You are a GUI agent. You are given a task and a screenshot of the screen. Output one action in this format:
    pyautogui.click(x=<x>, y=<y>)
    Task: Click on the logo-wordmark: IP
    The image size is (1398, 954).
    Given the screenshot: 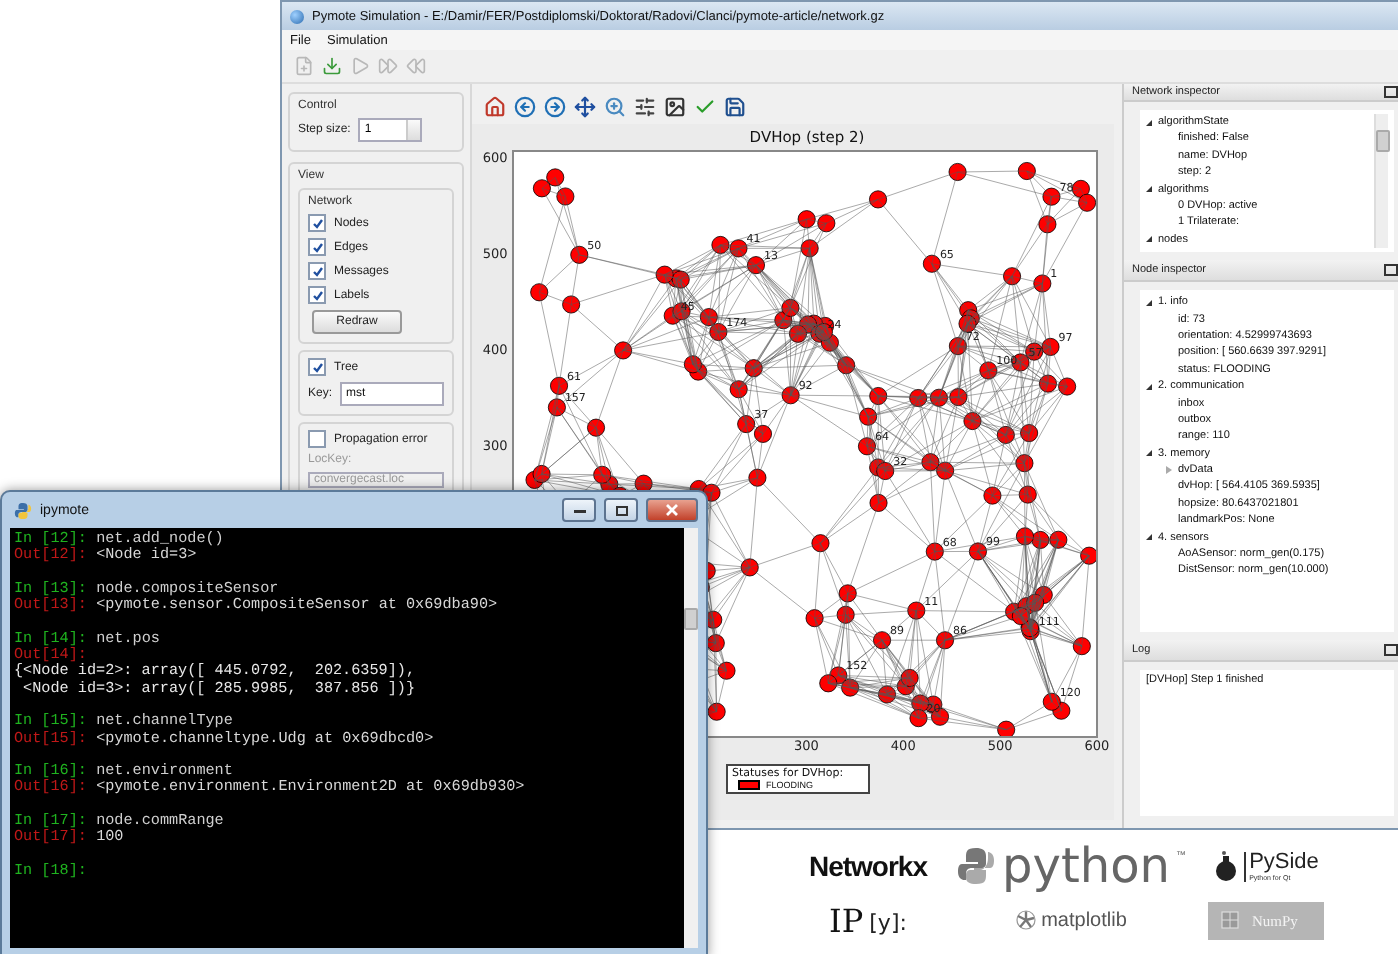 What is the action you would take?
    pyautogui.click(x=846, y=920)
    